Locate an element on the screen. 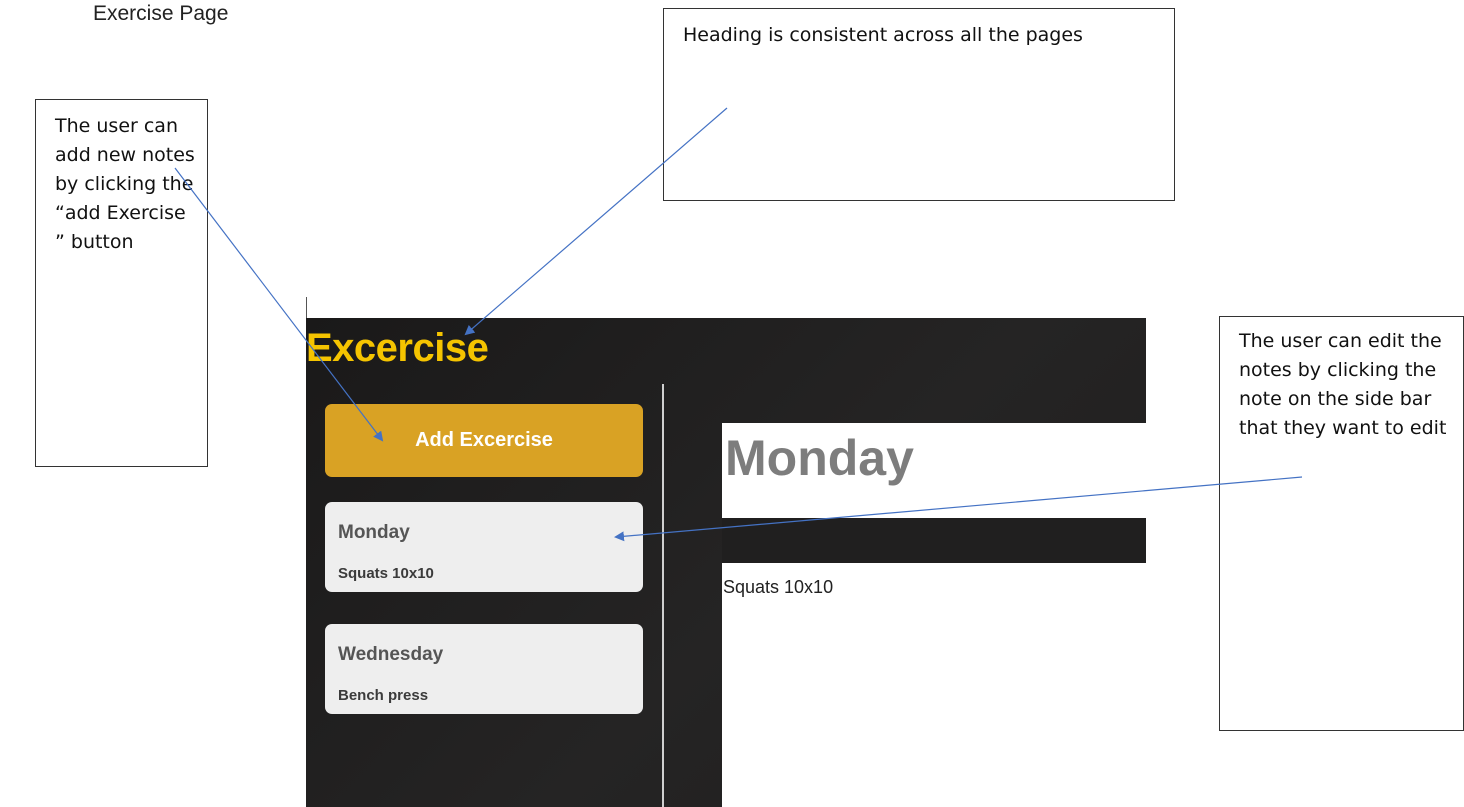 The width and height of the screenshot is (1464, 807). app-title: Excercise is located at coordinates (397, 348).